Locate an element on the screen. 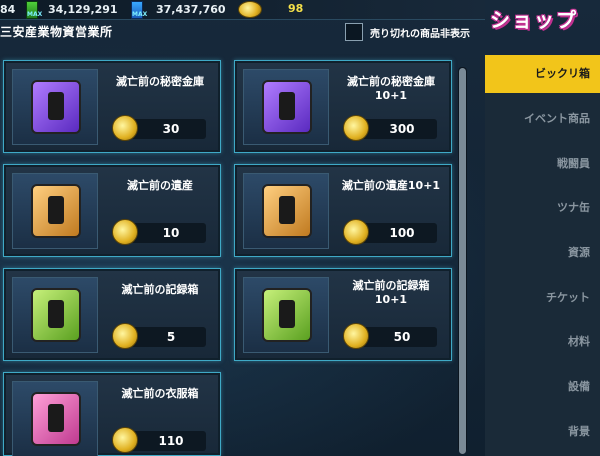 Image resolution: width=600 pixels, height=456 pixels. product-price: 100 is located at coordinates (402, 233).